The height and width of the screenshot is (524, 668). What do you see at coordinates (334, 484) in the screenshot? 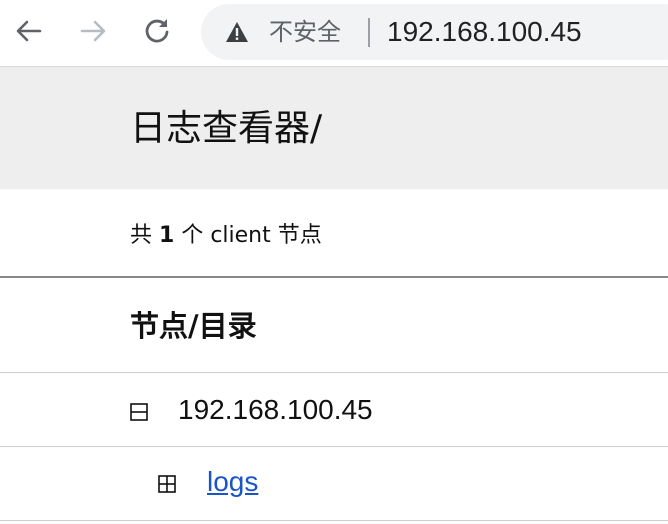
I see `tree-row-directory: logs` at bounding box center [334, 484].